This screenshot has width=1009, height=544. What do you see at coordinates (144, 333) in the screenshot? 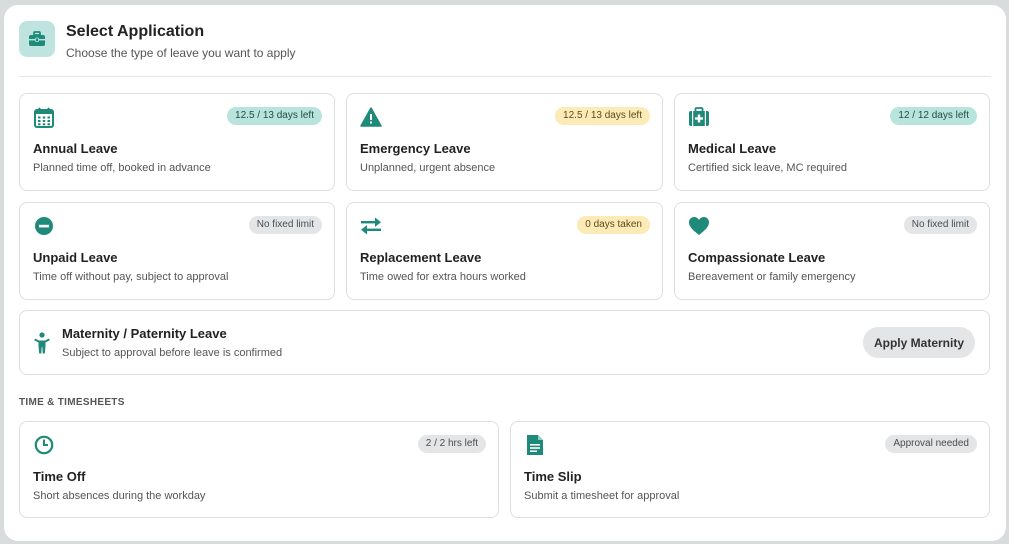
I see `maternity-title: Maternity / Paternity Leave` at bounding box center [144, 333].